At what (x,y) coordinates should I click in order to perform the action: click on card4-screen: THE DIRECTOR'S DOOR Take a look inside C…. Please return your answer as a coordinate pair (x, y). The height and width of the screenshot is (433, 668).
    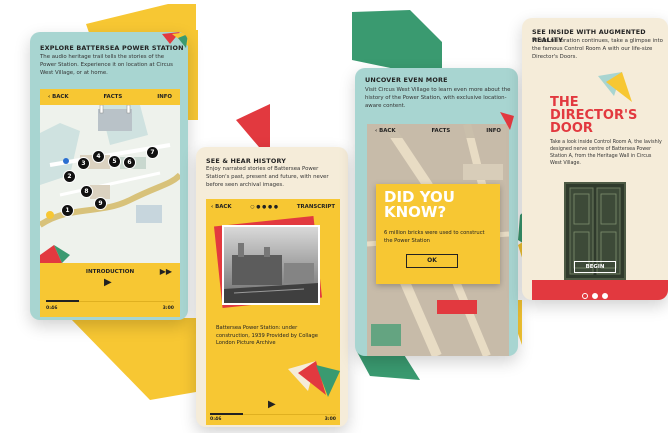
    Looking at the image, I should click on (600, 184).